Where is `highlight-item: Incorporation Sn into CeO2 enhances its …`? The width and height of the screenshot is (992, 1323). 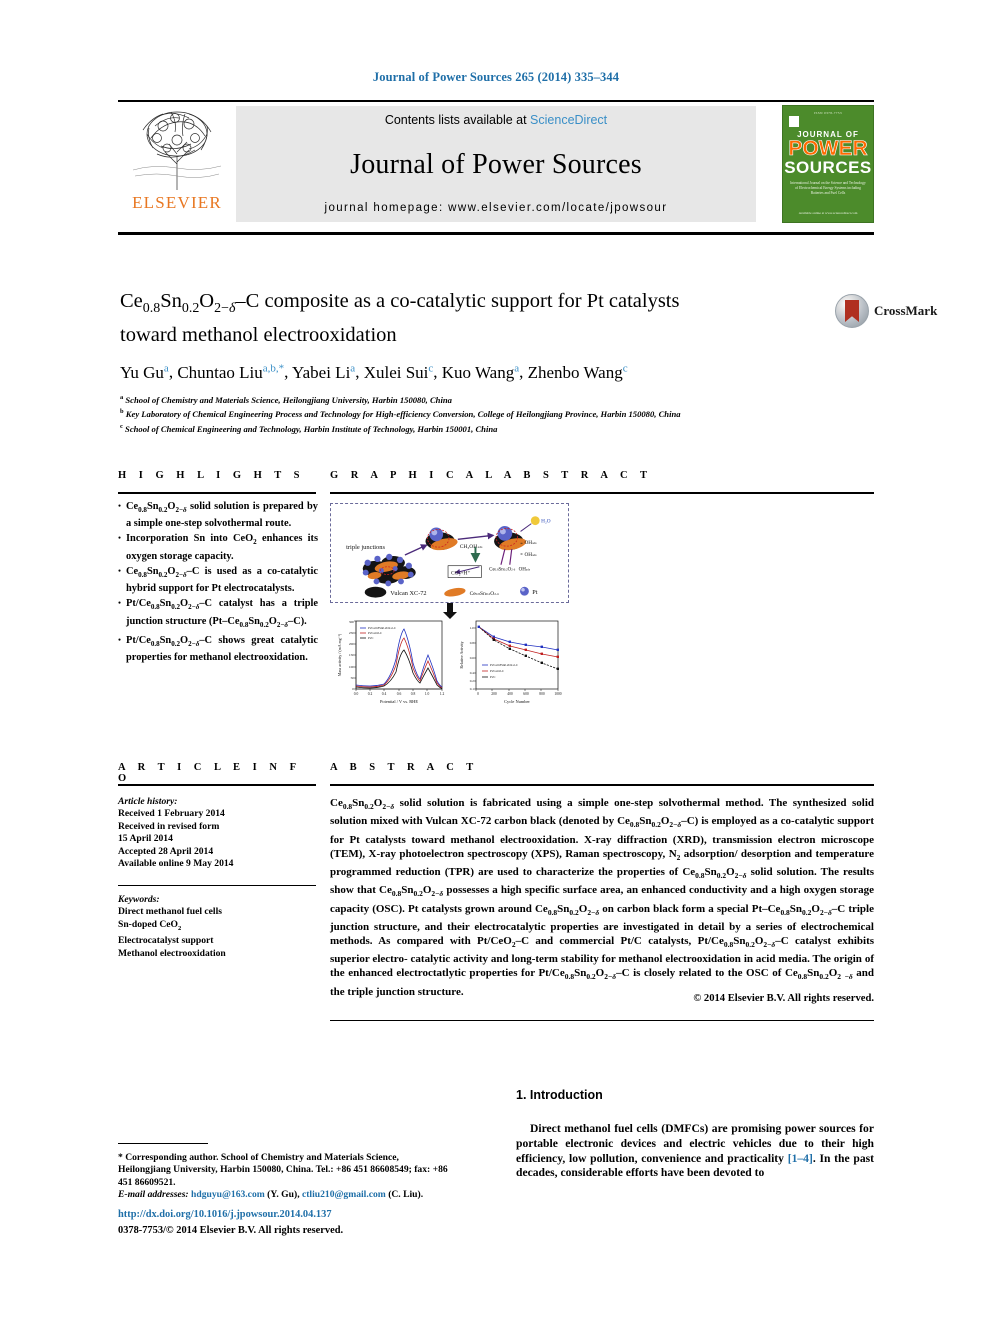
highlight-item: Incorporation Sn into CeO2 enhances its … is located at coordinates (218, 547).